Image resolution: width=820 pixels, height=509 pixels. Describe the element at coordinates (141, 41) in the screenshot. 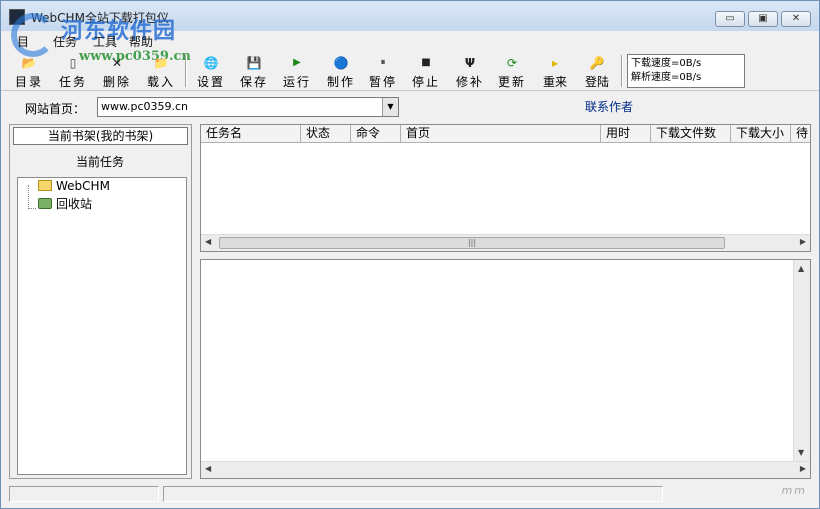

I see `menu-item-help: 帮助` at that location.